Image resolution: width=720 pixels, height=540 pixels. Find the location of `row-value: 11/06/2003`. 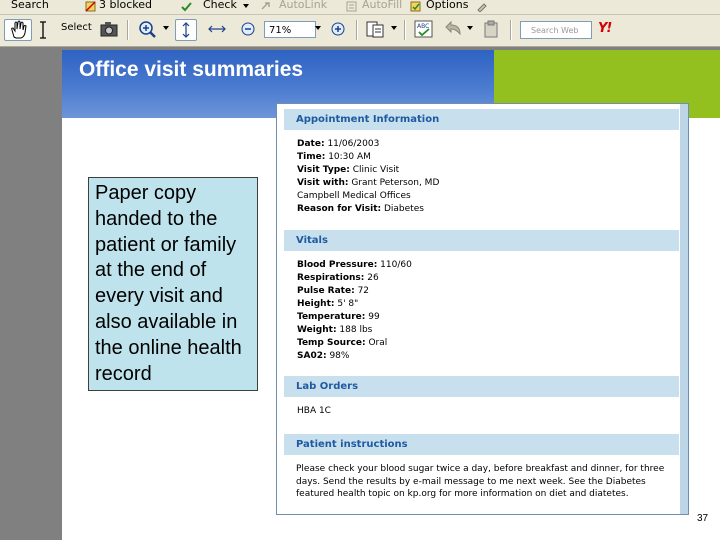

row-value: 11/06/2003 is located at coordinates (353, 144).